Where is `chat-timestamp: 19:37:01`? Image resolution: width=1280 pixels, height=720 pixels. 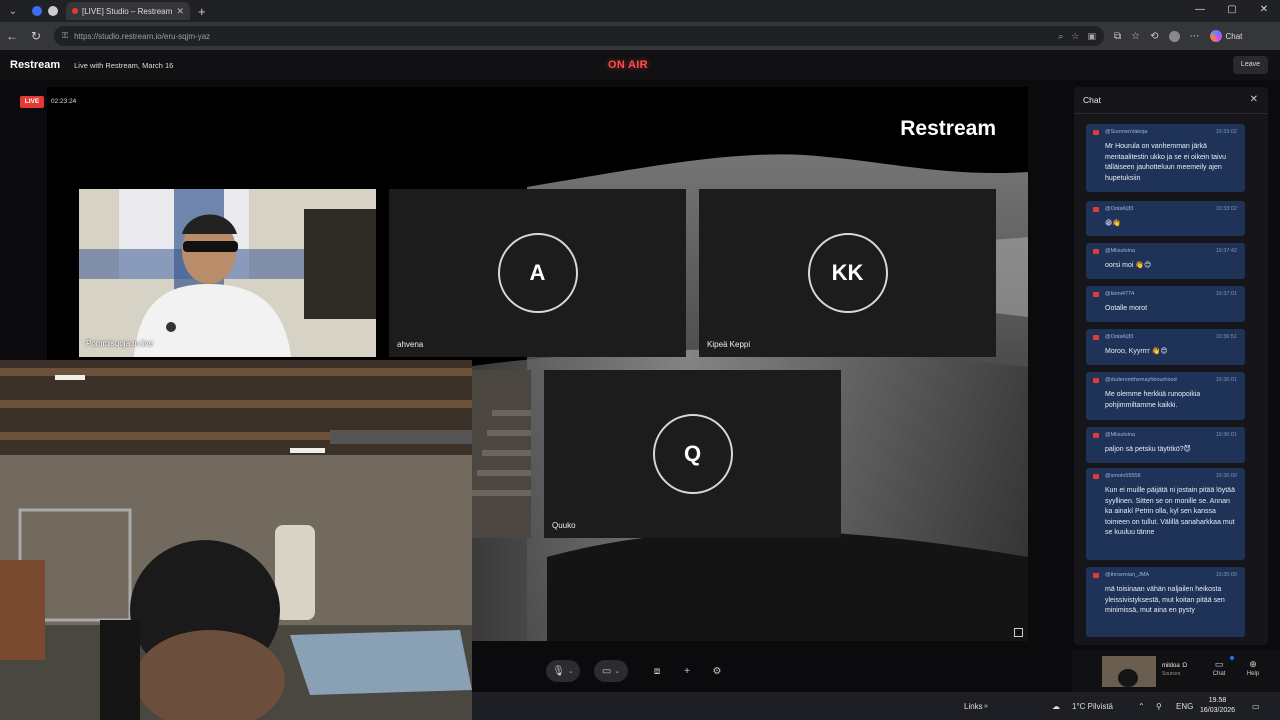
chat-timestamp: 19:37:01 is located at coordinates (1226, 294).